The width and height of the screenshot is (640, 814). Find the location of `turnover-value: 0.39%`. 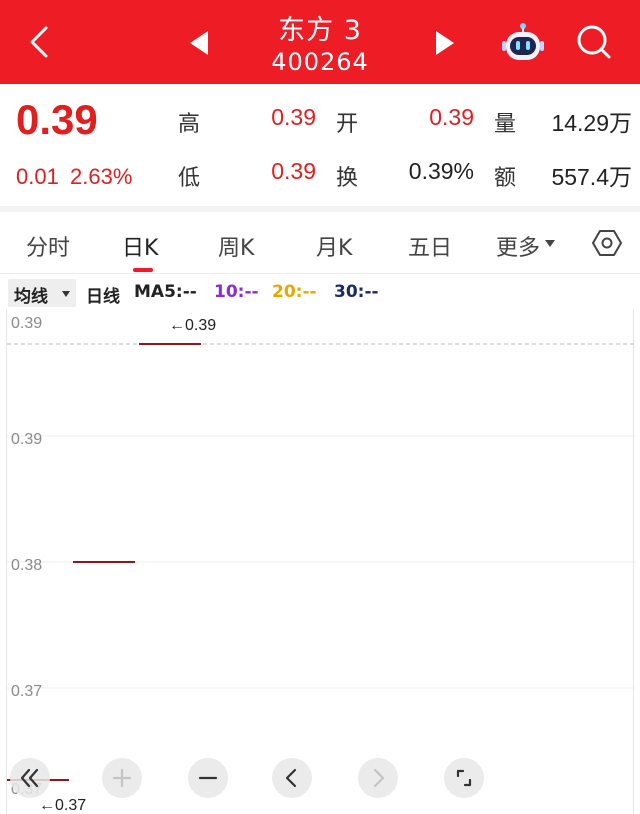

turnover-value: 0.39% is located at coordinates (441, 171).